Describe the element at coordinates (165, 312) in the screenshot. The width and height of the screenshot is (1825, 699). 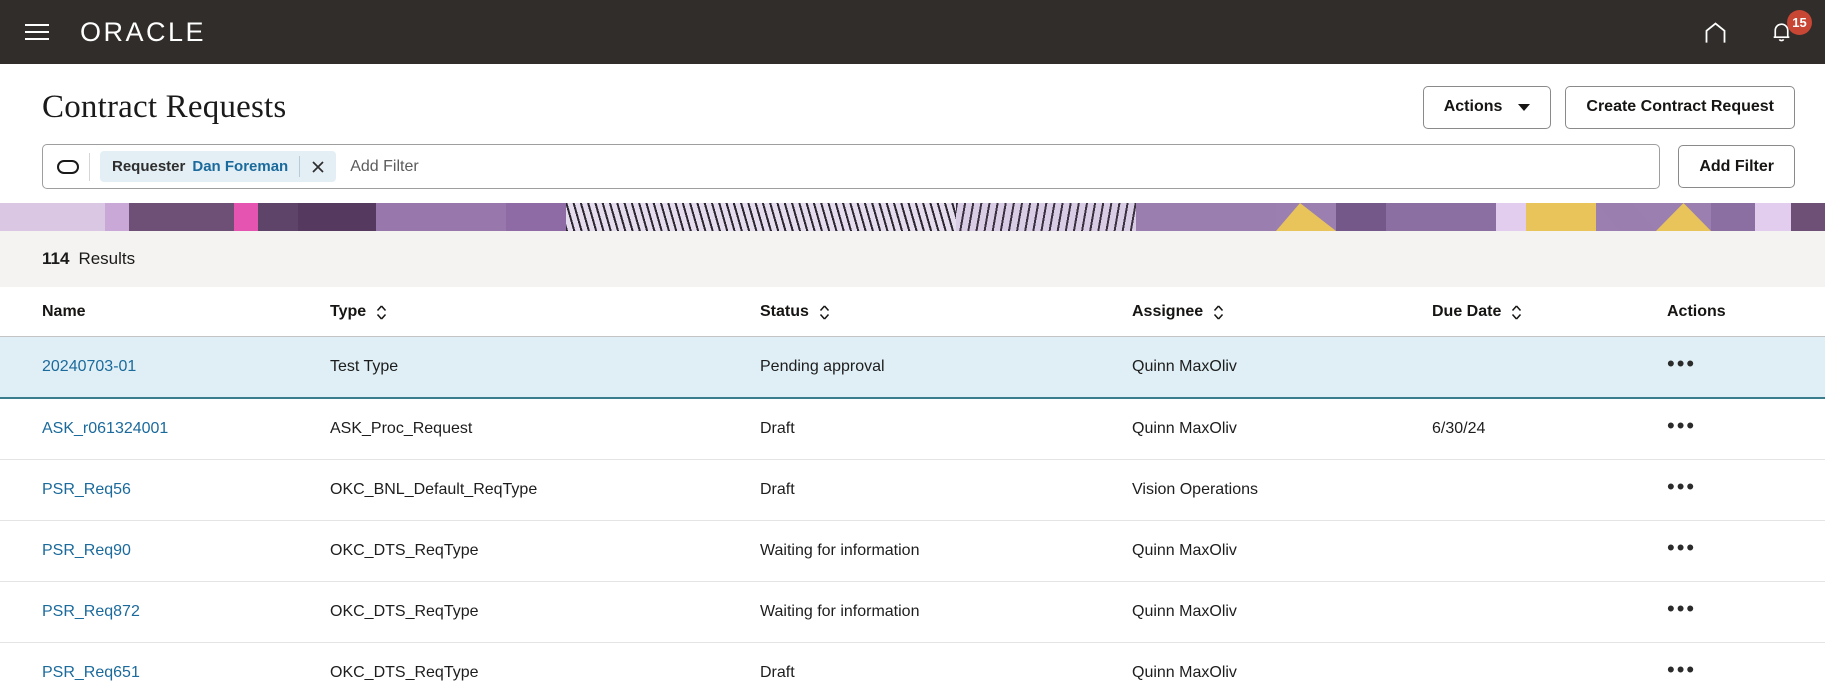
I see `column-header-name: Name` at that location.